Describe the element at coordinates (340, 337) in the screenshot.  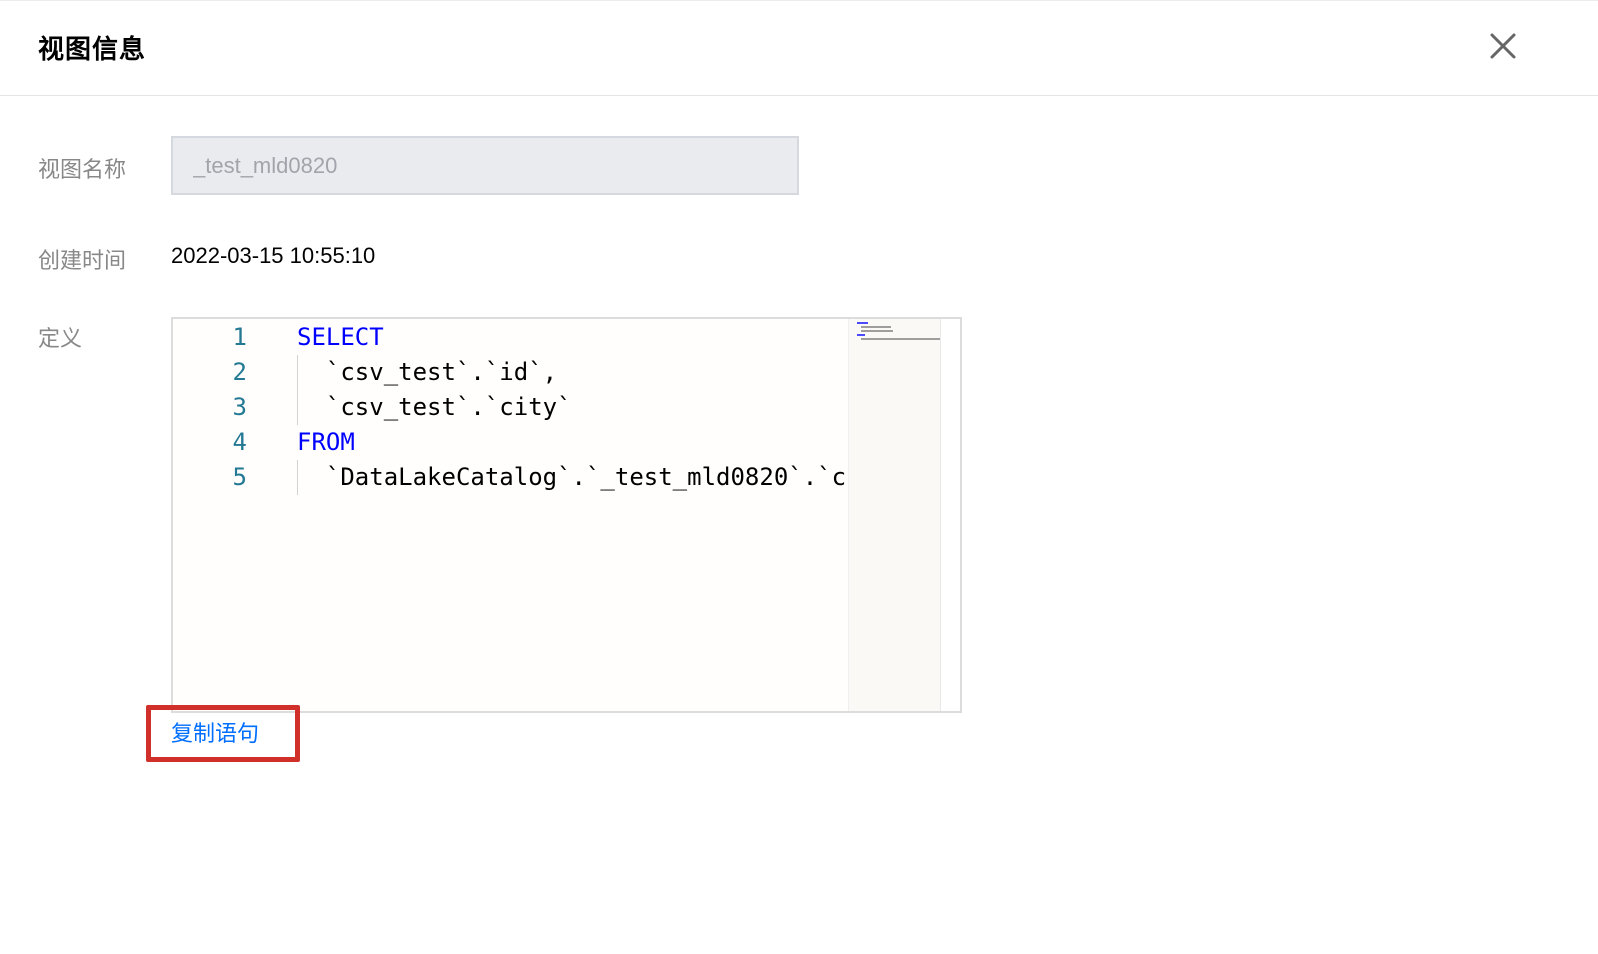
I see `sql-keyword: SELECT` at that location.